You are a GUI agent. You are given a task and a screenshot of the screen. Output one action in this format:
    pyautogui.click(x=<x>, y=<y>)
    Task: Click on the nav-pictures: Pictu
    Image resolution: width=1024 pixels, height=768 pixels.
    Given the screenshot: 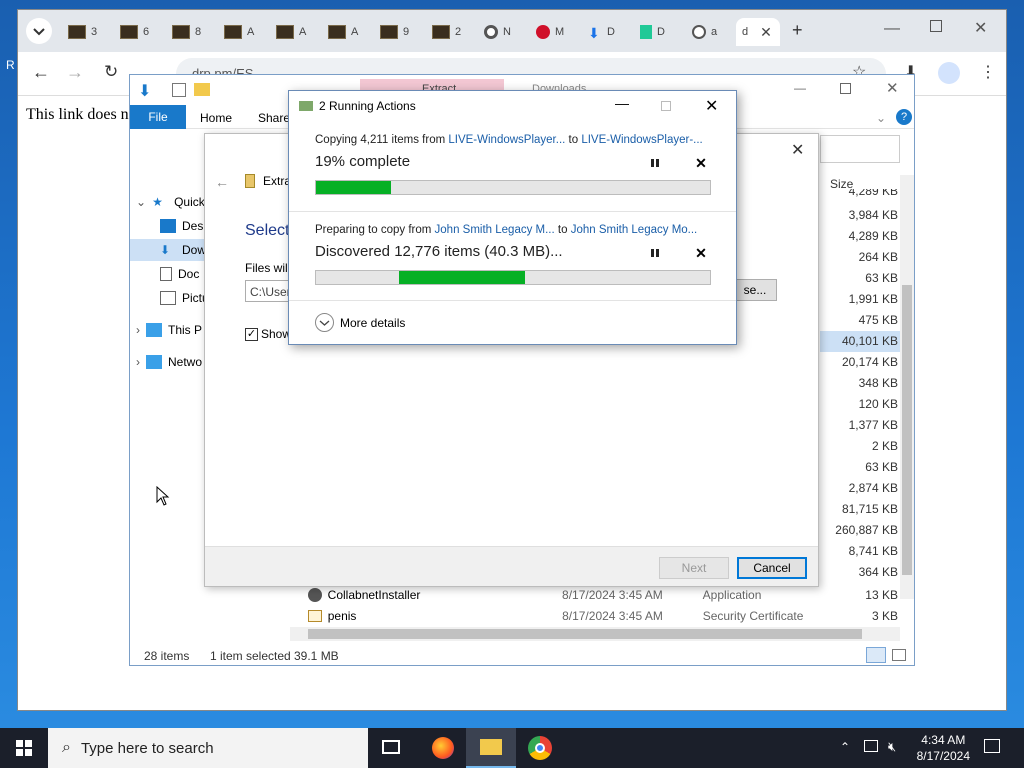 What is the action you would take?
    pyautogui.click(x=184, y=298)
    